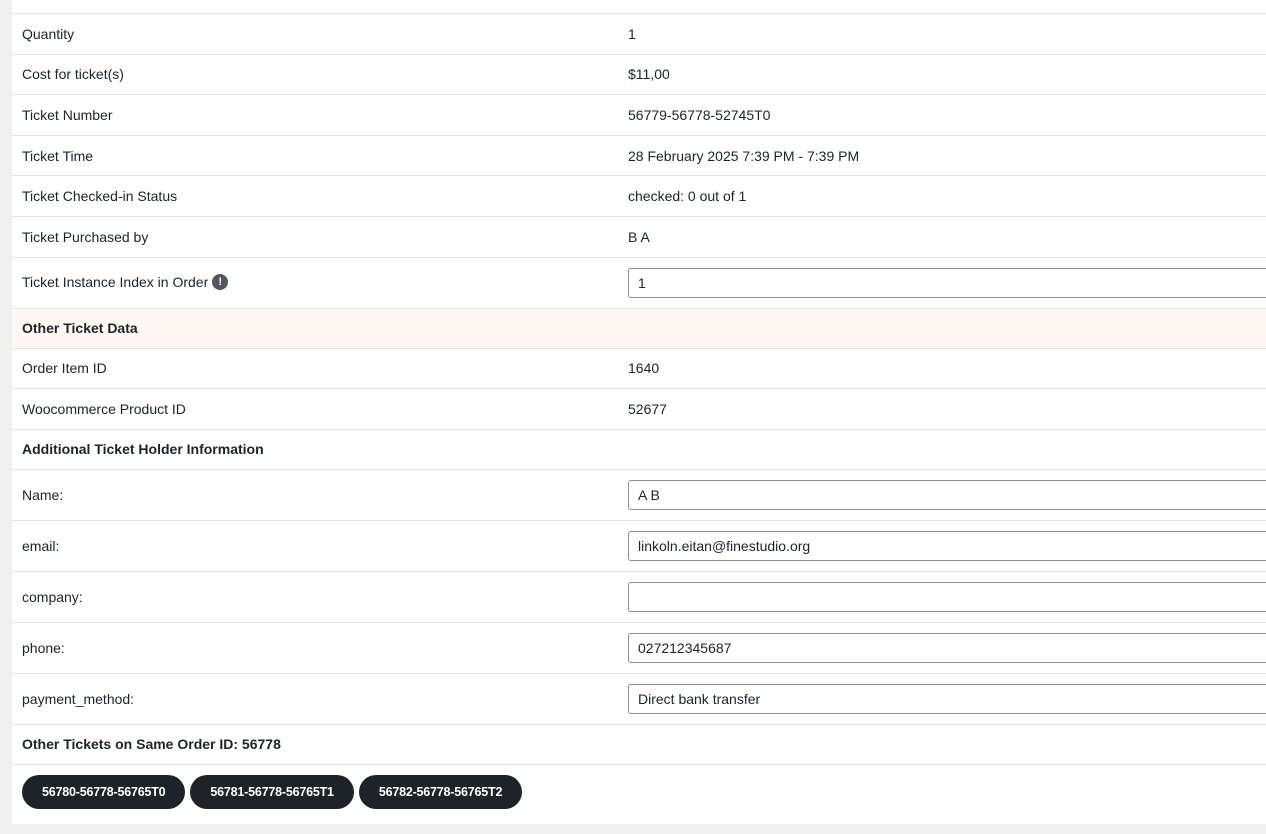  What do you see at coordinates (67, 114) in the screenshot?
I see `row-label: Ticket Number` at bounding box center [67, 114].